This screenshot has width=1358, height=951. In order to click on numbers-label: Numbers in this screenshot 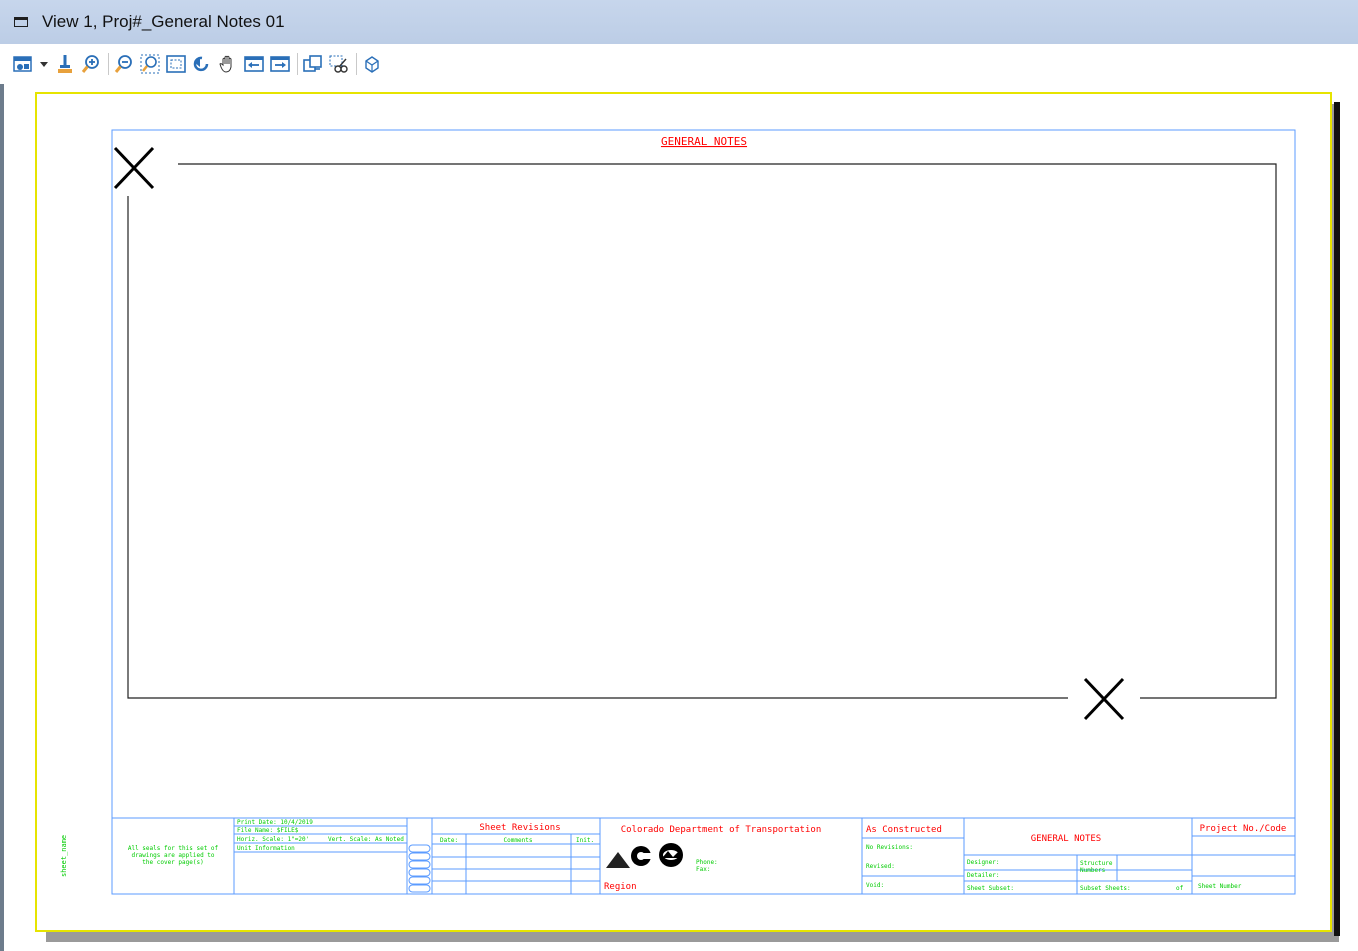, I will do `click(1093, 870)`.